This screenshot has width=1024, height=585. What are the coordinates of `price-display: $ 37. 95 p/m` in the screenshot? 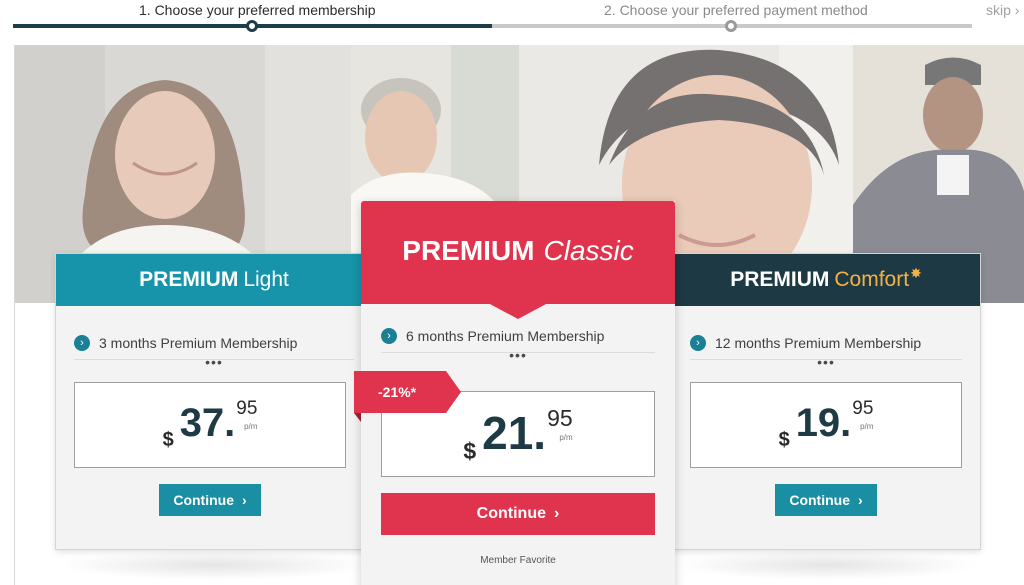 It's located at (210, 425).